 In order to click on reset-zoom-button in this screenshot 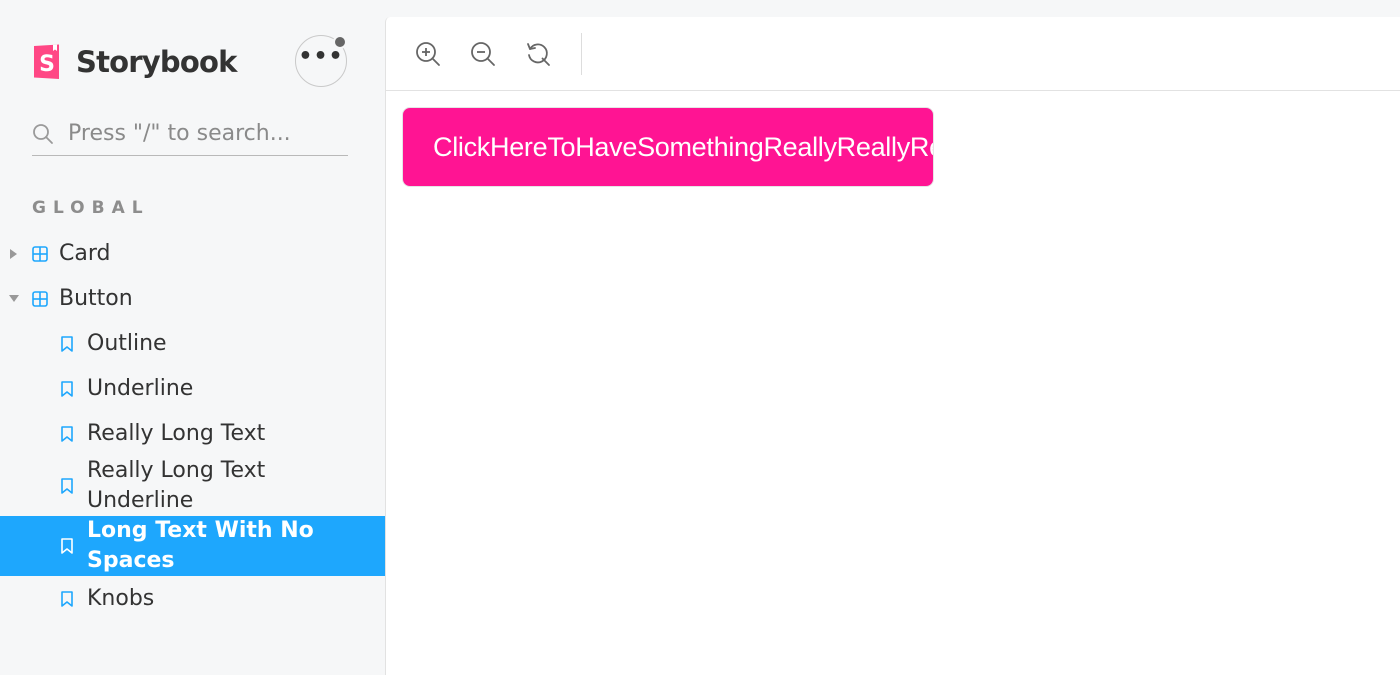, I will do `click(538, 54)`.